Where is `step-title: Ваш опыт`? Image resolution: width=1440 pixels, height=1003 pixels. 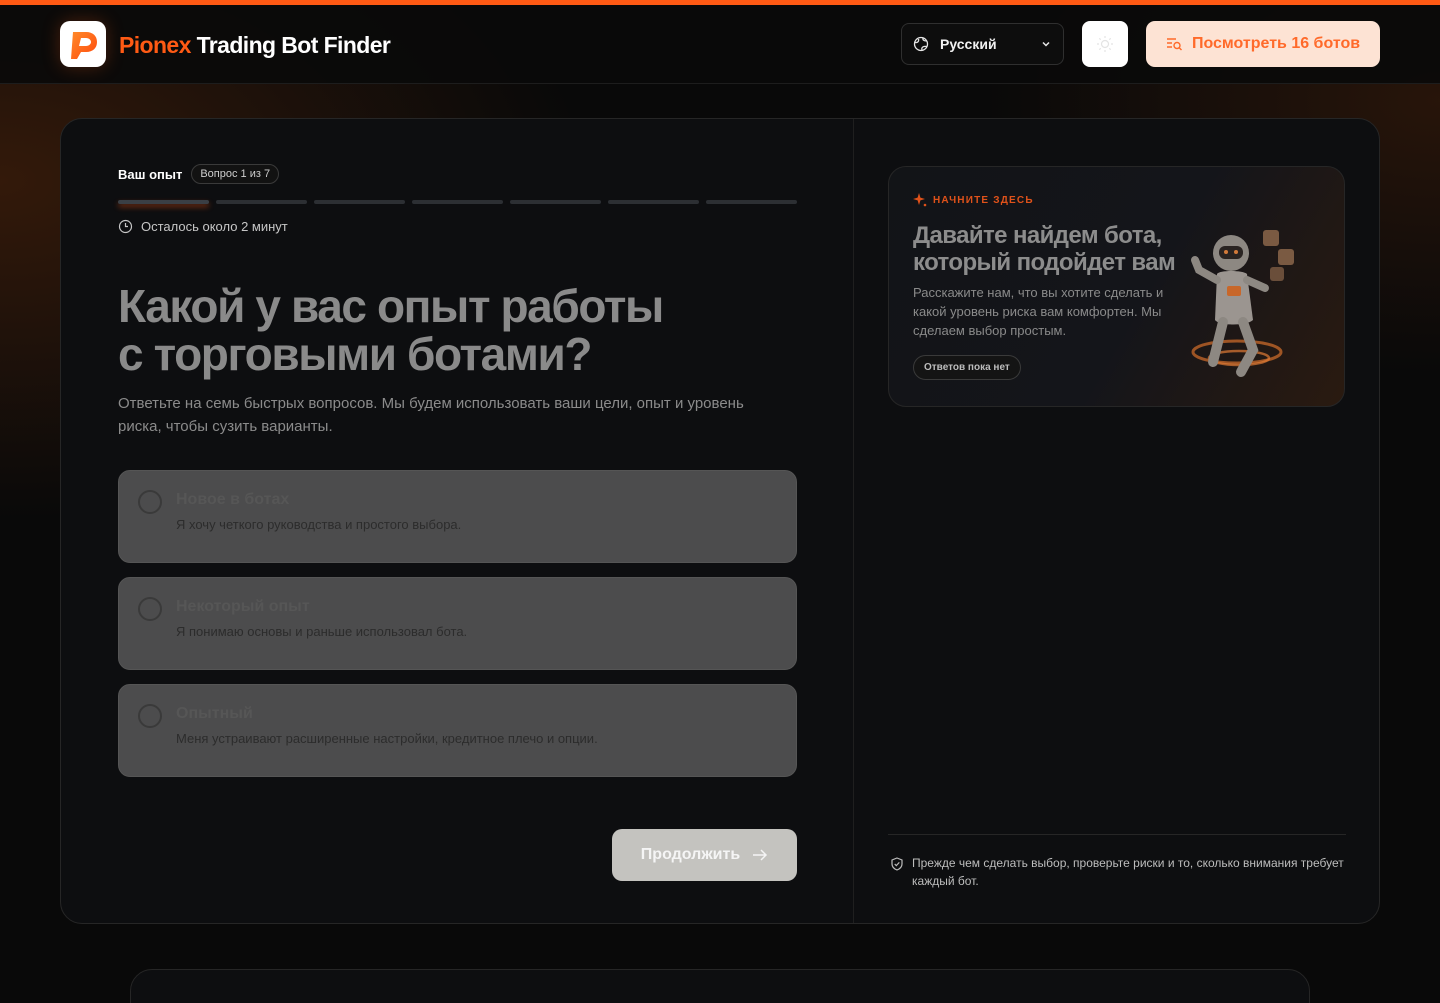 step-title: Ваш опыт is located at coordinates (150, 174).